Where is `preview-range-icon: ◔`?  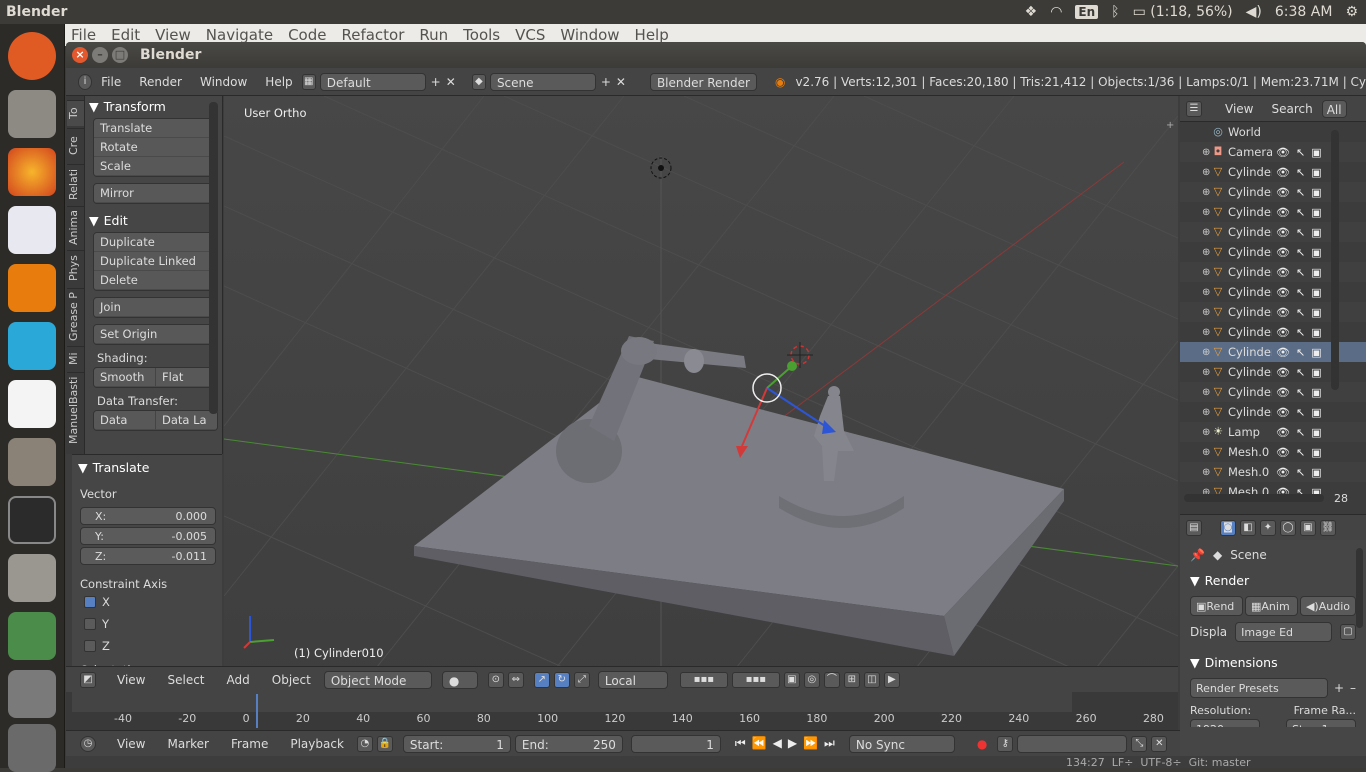
preview-range-icon: ◔ is located at coordinates (364, 743).